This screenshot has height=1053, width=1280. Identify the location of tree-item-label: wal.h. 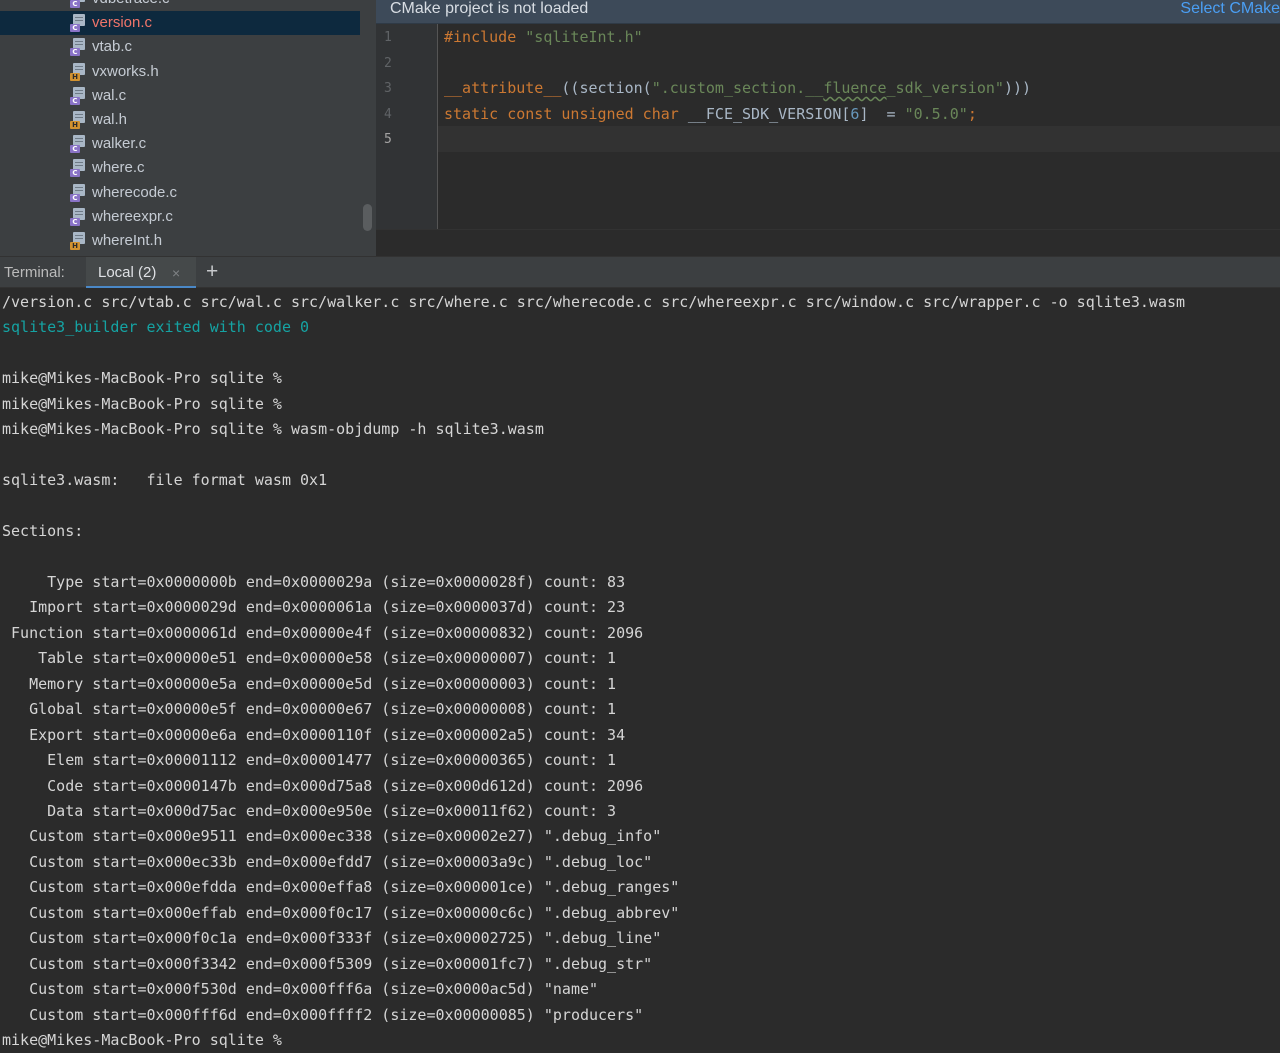
(110, 119).